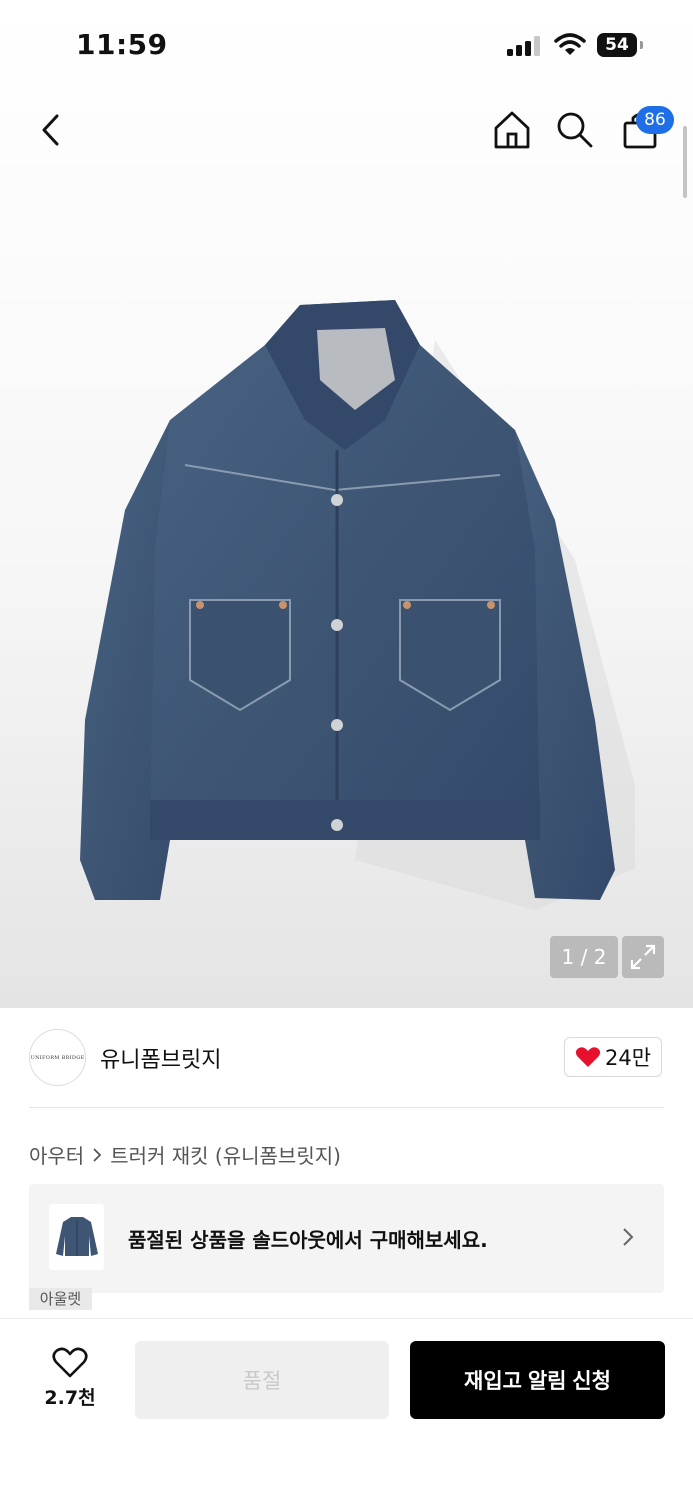 The image size is (693, 1501). I want to click on brand-like-count: 24만, so click(628, 1058).